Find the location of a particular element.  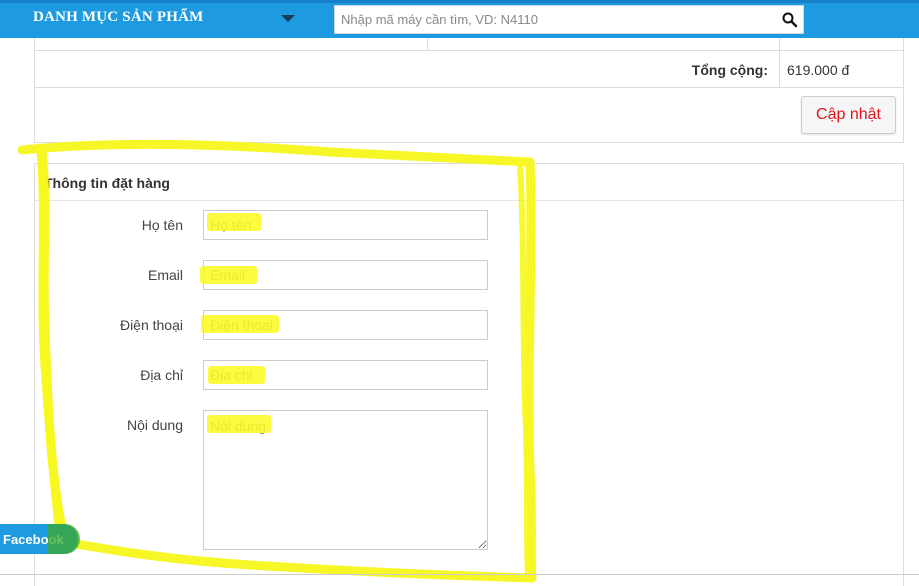

caret-down-icon is located at coordinates (288, 18).